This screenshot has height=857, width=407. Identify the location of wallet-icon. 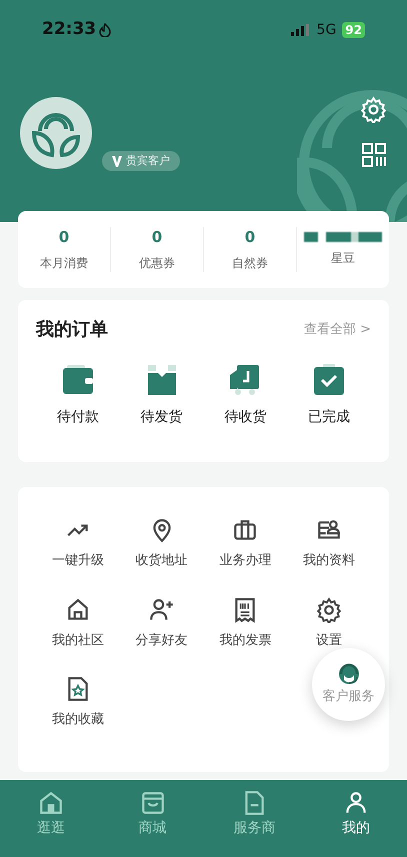
(77, 380).